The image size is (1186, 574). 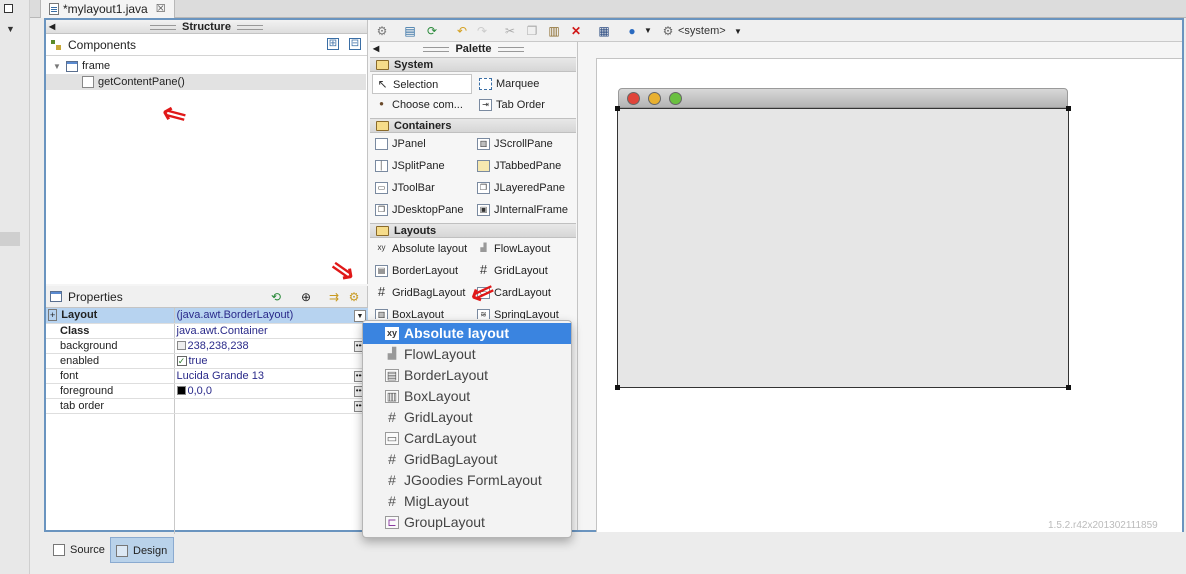 I want to click on delete-icon: ✕, so click(x=576, y=31).